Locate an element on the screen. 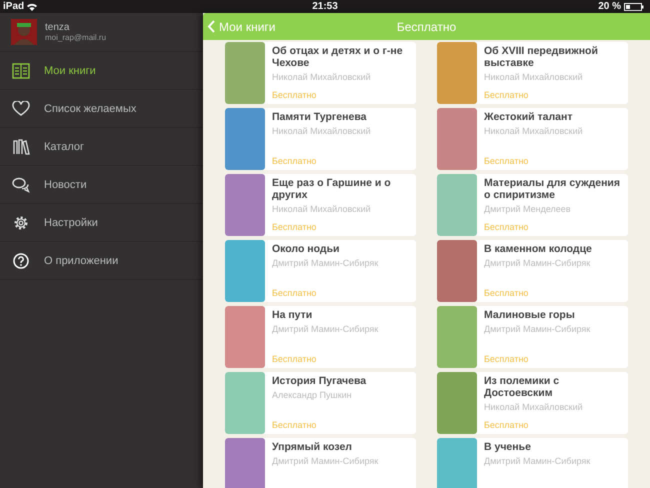 The height and width of the screenshot is (488, 650). book-card: Материалы для суждения о спиритизме Дмитрий Менделеев Бесплатно is located at coordinates (532, 205).